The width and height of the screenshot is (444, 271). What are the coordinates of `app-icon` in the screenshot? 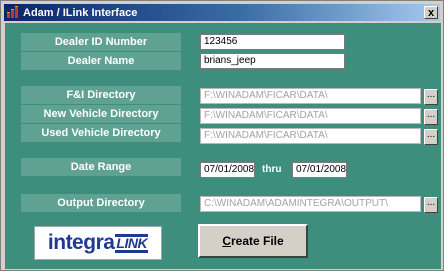 It's located at (13, 12).